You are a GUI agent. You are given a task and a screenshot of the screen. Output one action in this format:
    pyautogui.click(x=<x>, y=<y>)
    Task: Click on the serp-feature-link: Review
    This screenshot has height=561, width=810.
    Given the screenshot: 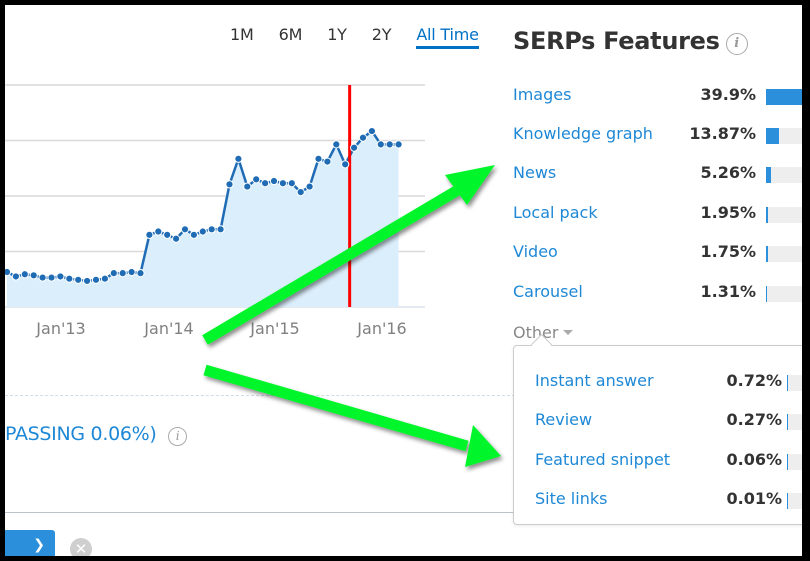 What is the action you would take?
    pyautogui.click(x=563, y=419)
    